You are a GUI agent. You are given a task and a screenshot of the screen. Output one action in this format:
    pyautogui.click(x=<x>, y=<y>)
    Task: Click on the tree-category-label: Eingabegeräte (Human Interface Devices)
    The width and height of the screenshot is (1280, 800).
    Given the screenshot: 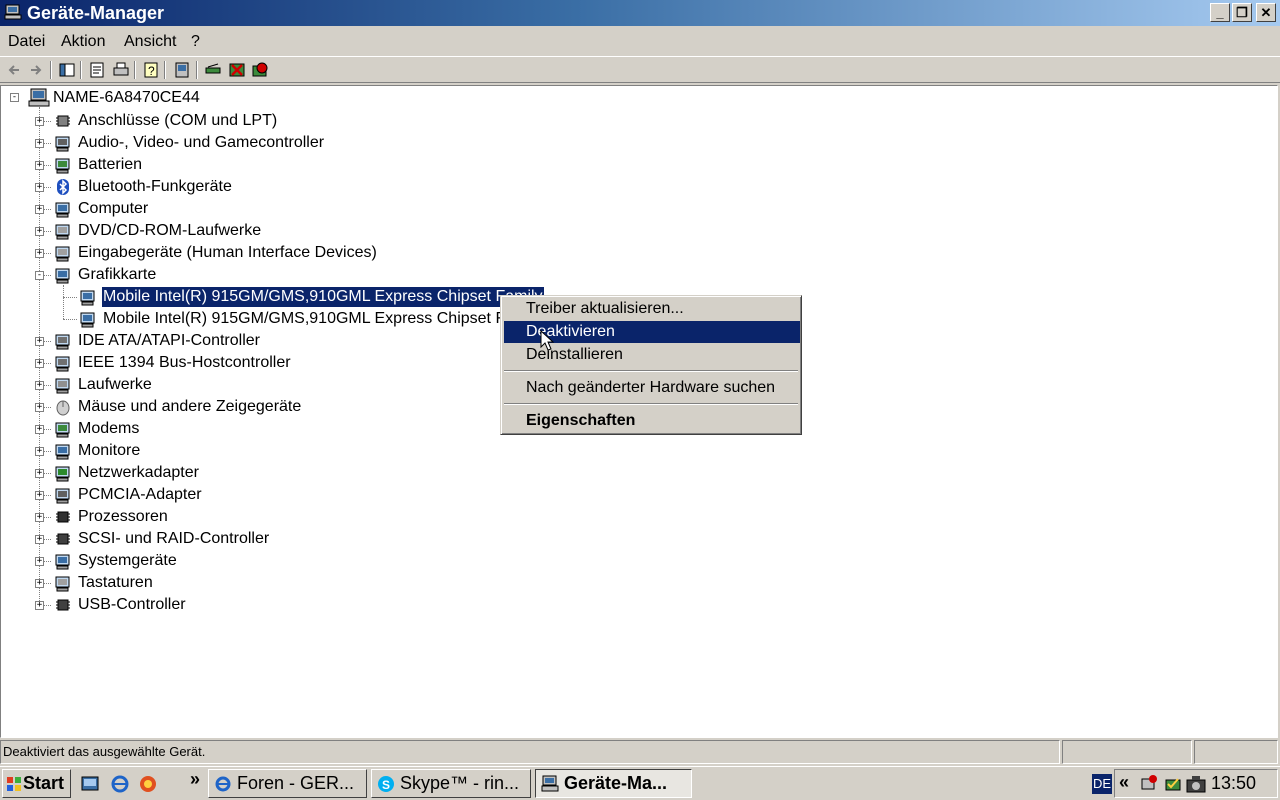 What is the action you would take?
    pyautogui.click(x=227, y=253)
    